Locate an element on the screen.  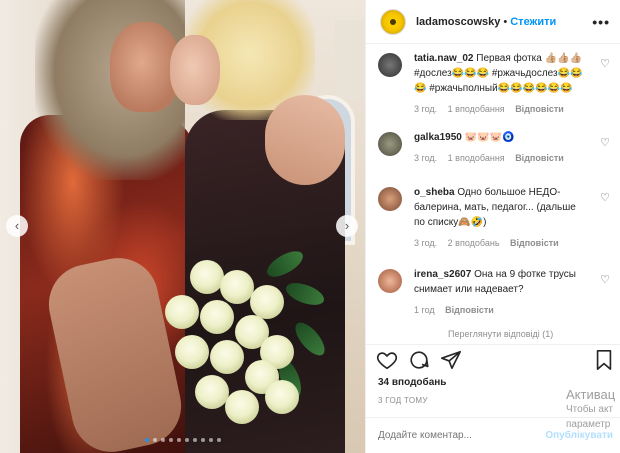
comment-input is located at coordinates (453, 435).